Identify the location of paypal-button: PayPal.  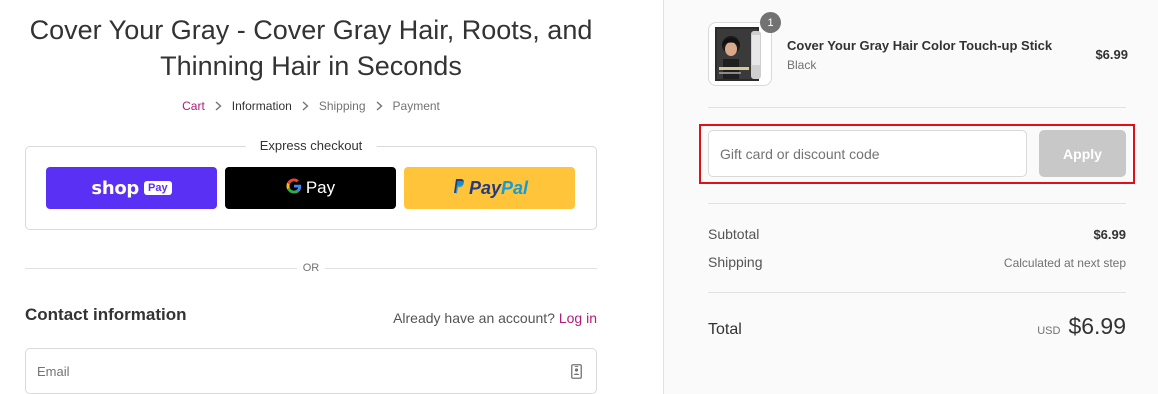
(489, 188).